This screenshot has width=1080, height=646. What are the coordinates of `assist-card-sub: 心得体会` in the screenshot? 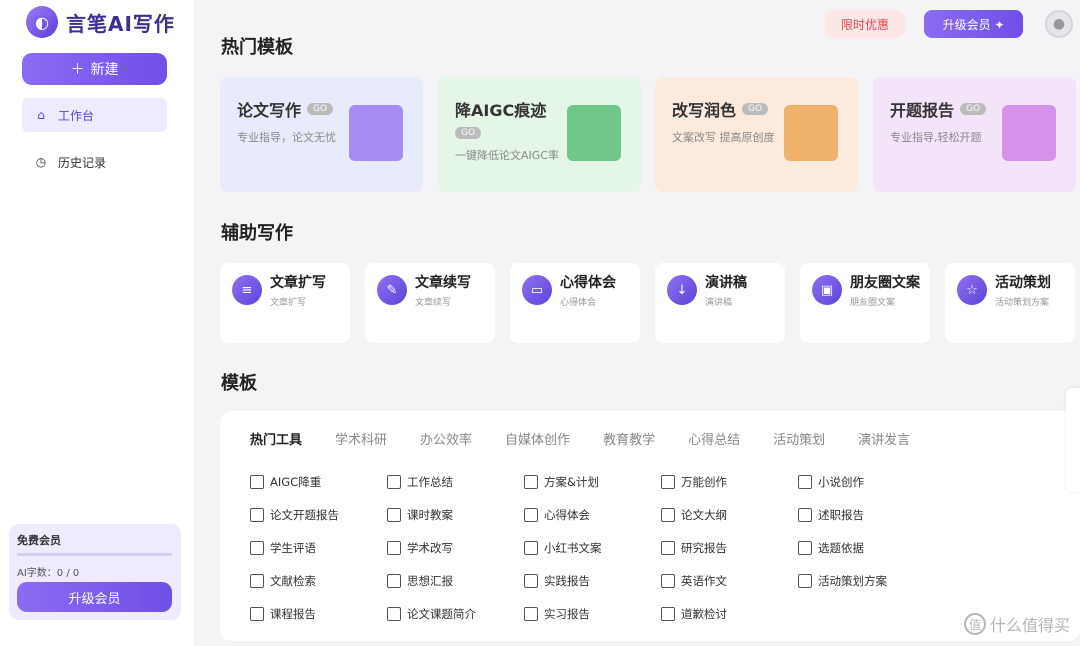 It's located at (578, 303).